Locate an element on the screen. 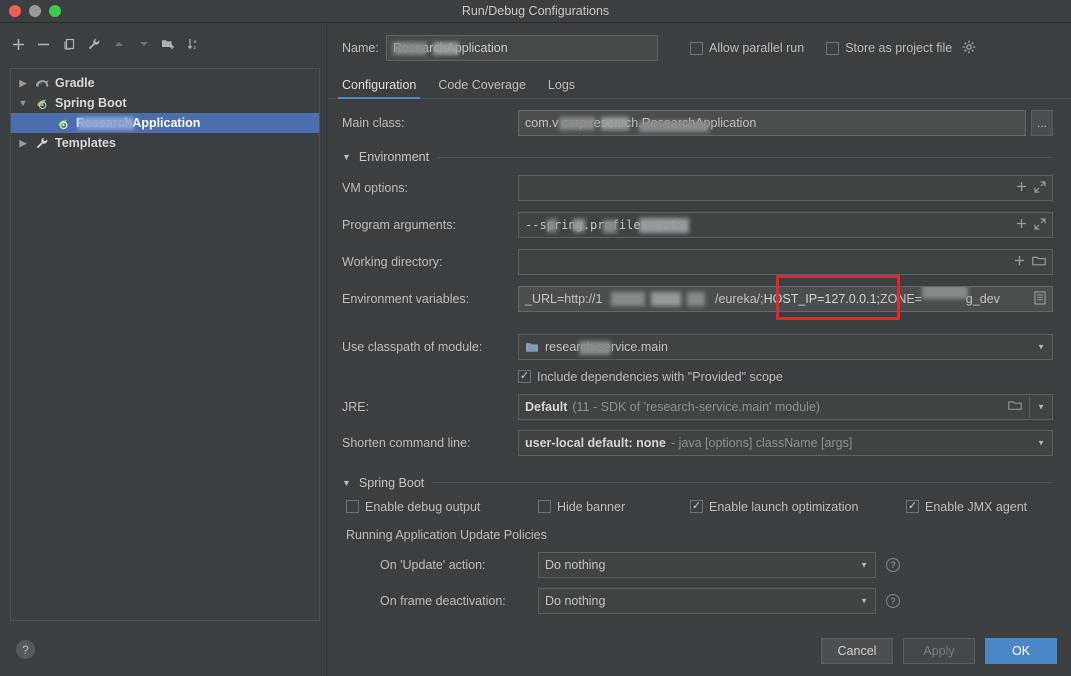 The width and height of the screenshot is (1071, 676). on-update-action-combo: Do nothing ▼ is located at coordinates (707, 564).